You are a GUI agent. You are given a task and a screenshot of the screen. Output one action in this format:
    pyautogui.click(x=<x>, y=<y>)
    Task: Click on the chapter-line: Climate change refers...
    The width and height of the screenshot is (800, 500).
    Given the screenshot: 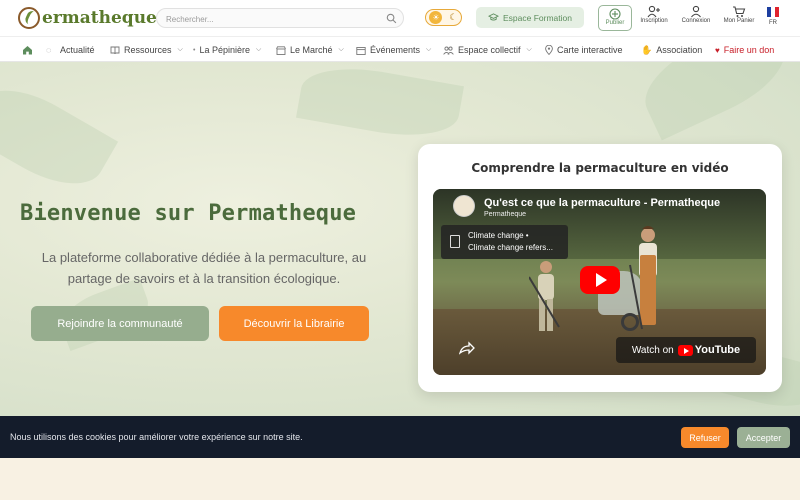 What is the action you would take?
    pyautogui.click(x=510, y=247)
    